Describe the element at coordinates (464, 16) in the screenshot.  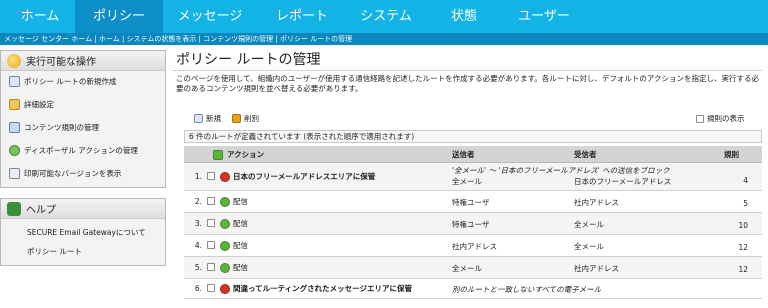
I see `tab-status: 状態` at that location.